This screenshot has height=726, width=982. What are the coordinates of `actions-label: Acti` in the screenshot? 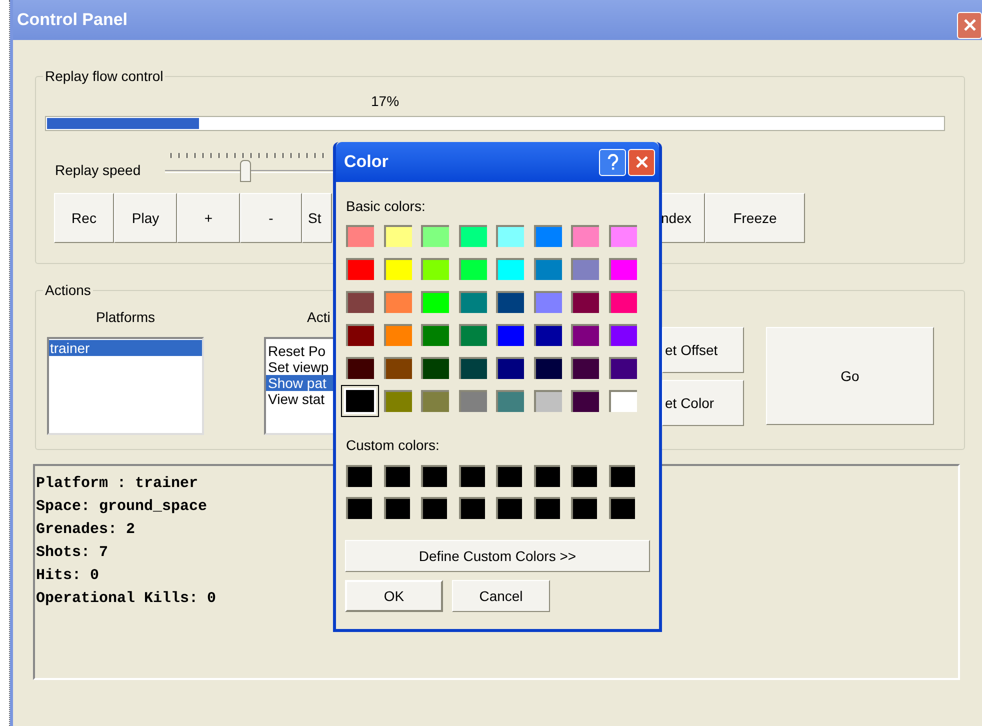 It's located at (318, 317).